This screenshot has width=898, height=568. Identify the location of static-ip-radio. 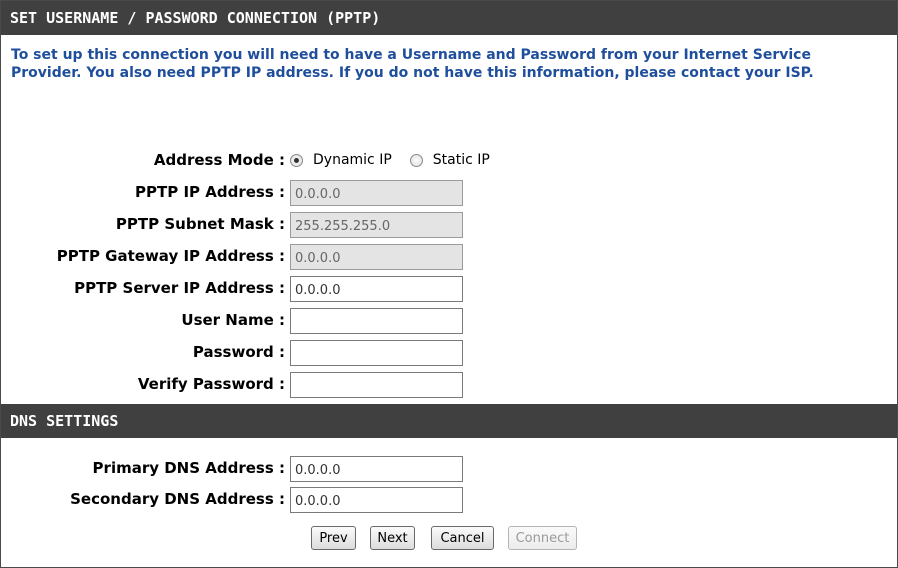
(416, 160).